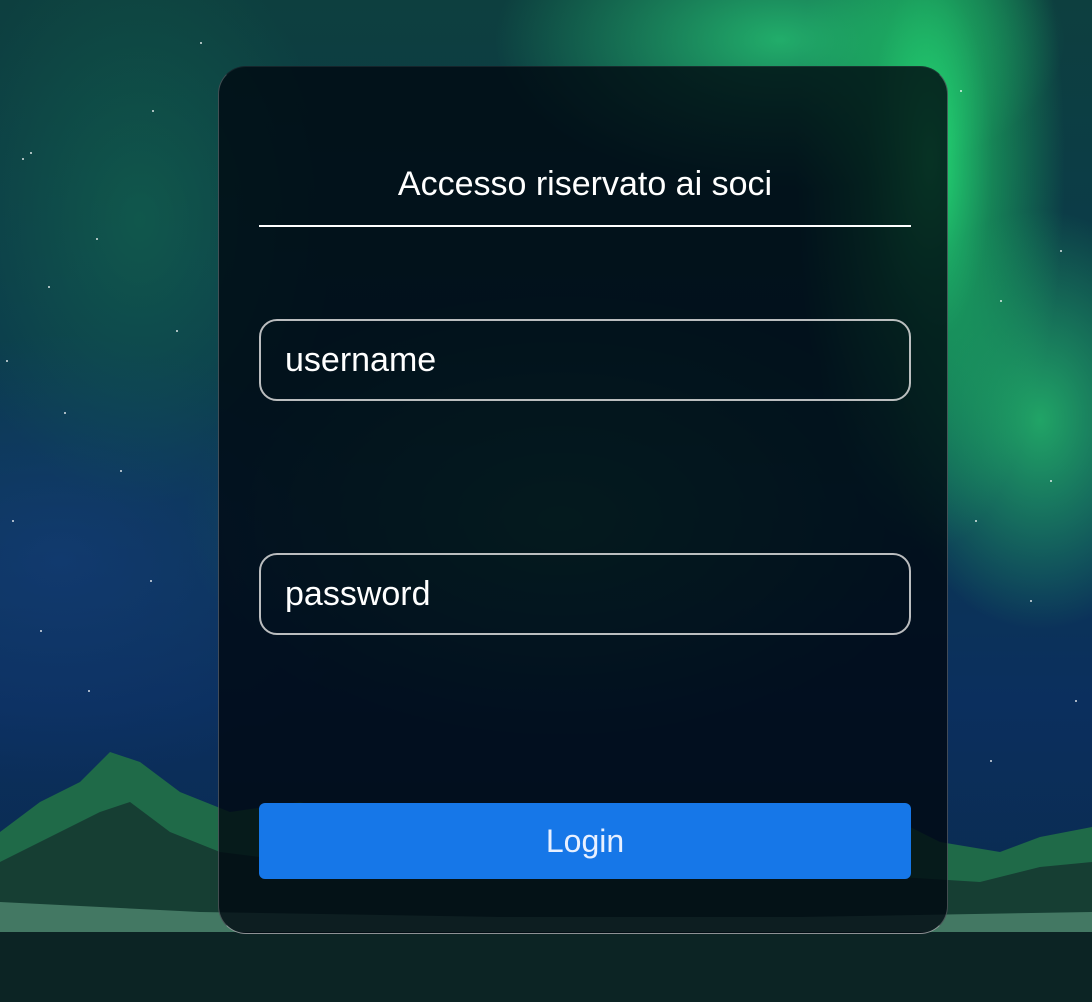 Image resolution: width=1092 pixels, height=1002 pixels. I want to click on password-input, so click(585, 594).